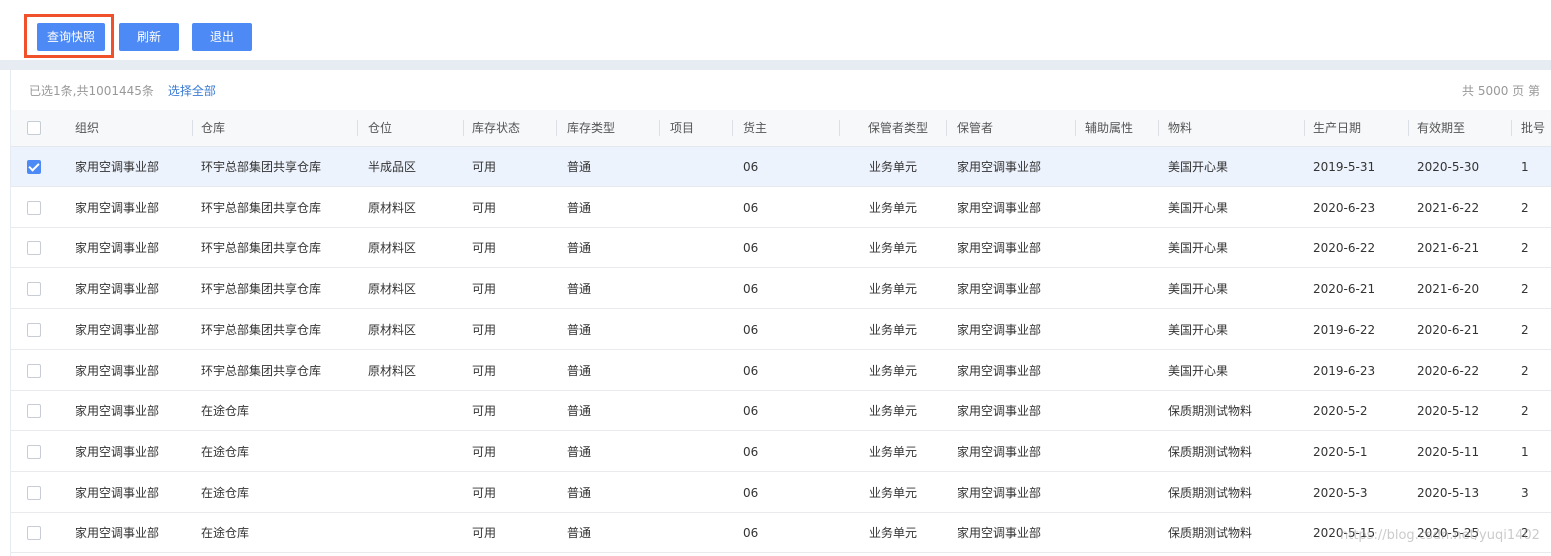 The height and width of the screenshot is (556, 1551). What do you see at coordinates (149, 37) in the screenshot?
I see `refresh-button: 刷新` at bounding box center [149, 37].